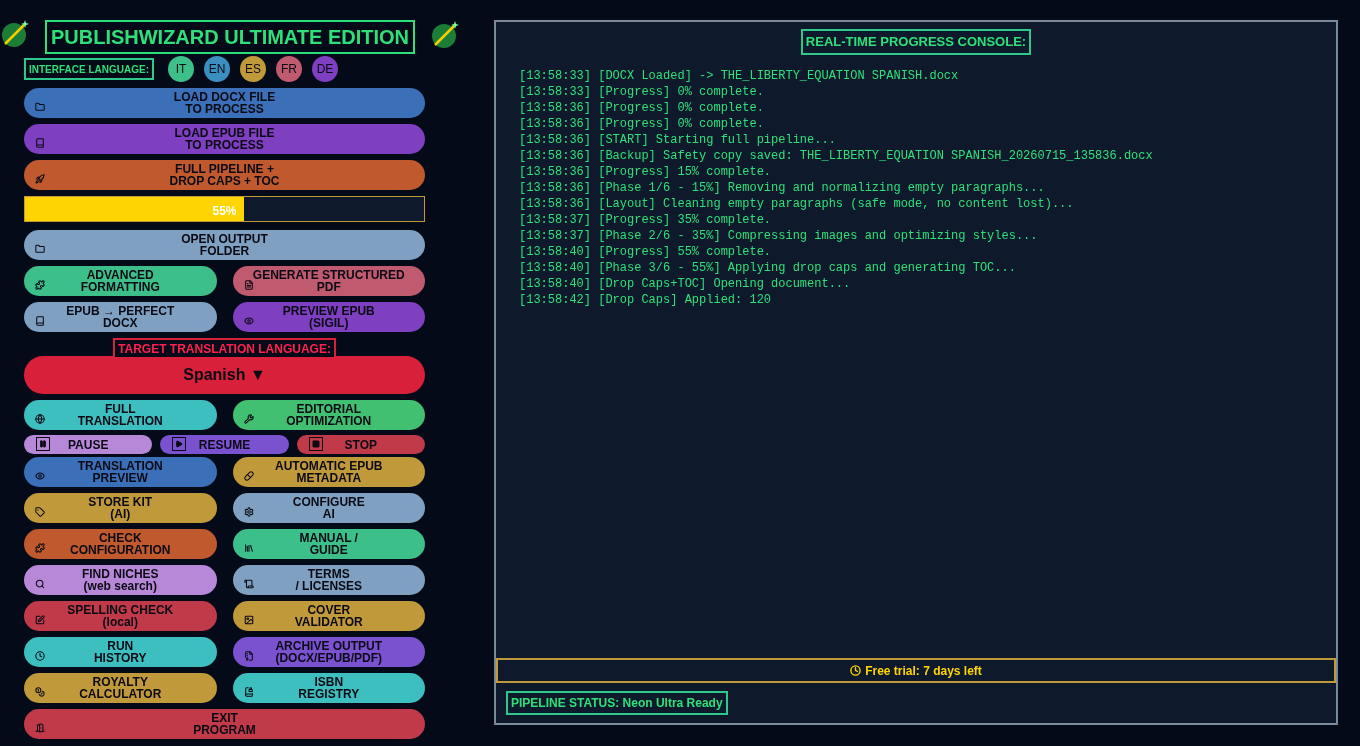  What do you see at coordinates (120, 472) in the screenshot?
I see `action-button: TRANSLATION PREVIEW` at bounding box center [120, 472].